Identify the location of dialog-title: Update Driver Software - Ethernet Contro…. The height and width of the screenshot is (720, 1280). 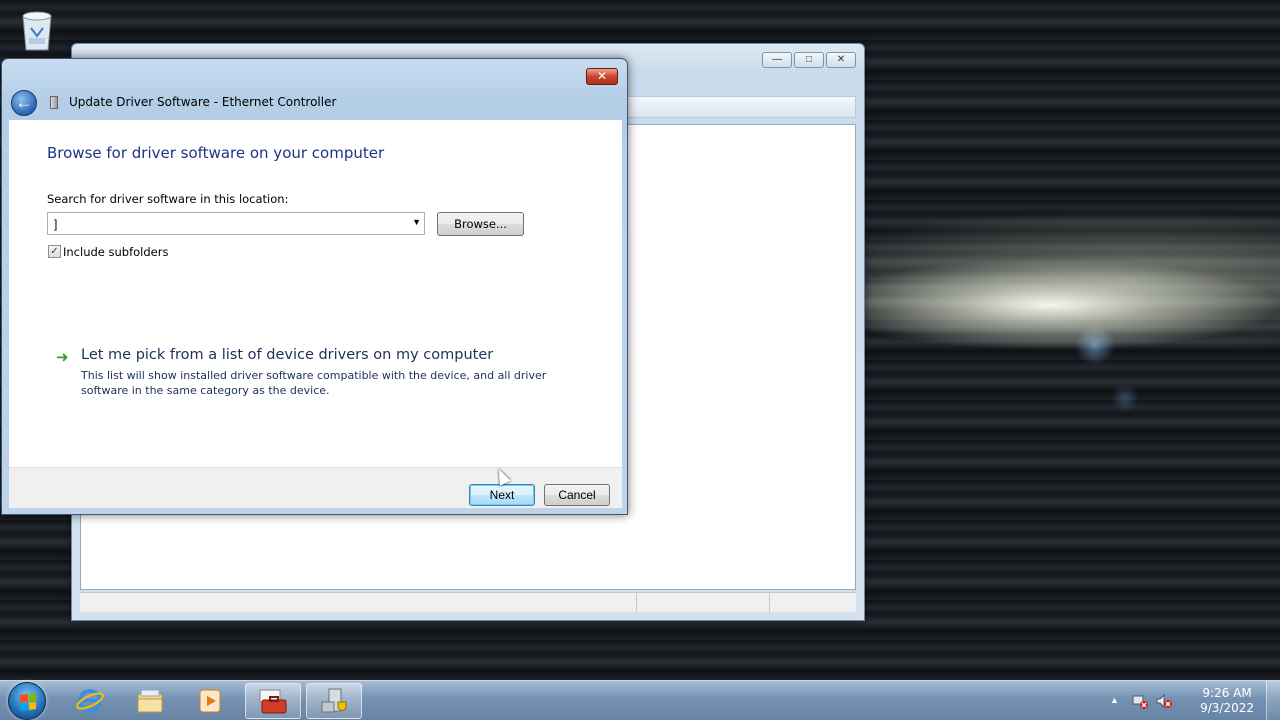
(203, 102).